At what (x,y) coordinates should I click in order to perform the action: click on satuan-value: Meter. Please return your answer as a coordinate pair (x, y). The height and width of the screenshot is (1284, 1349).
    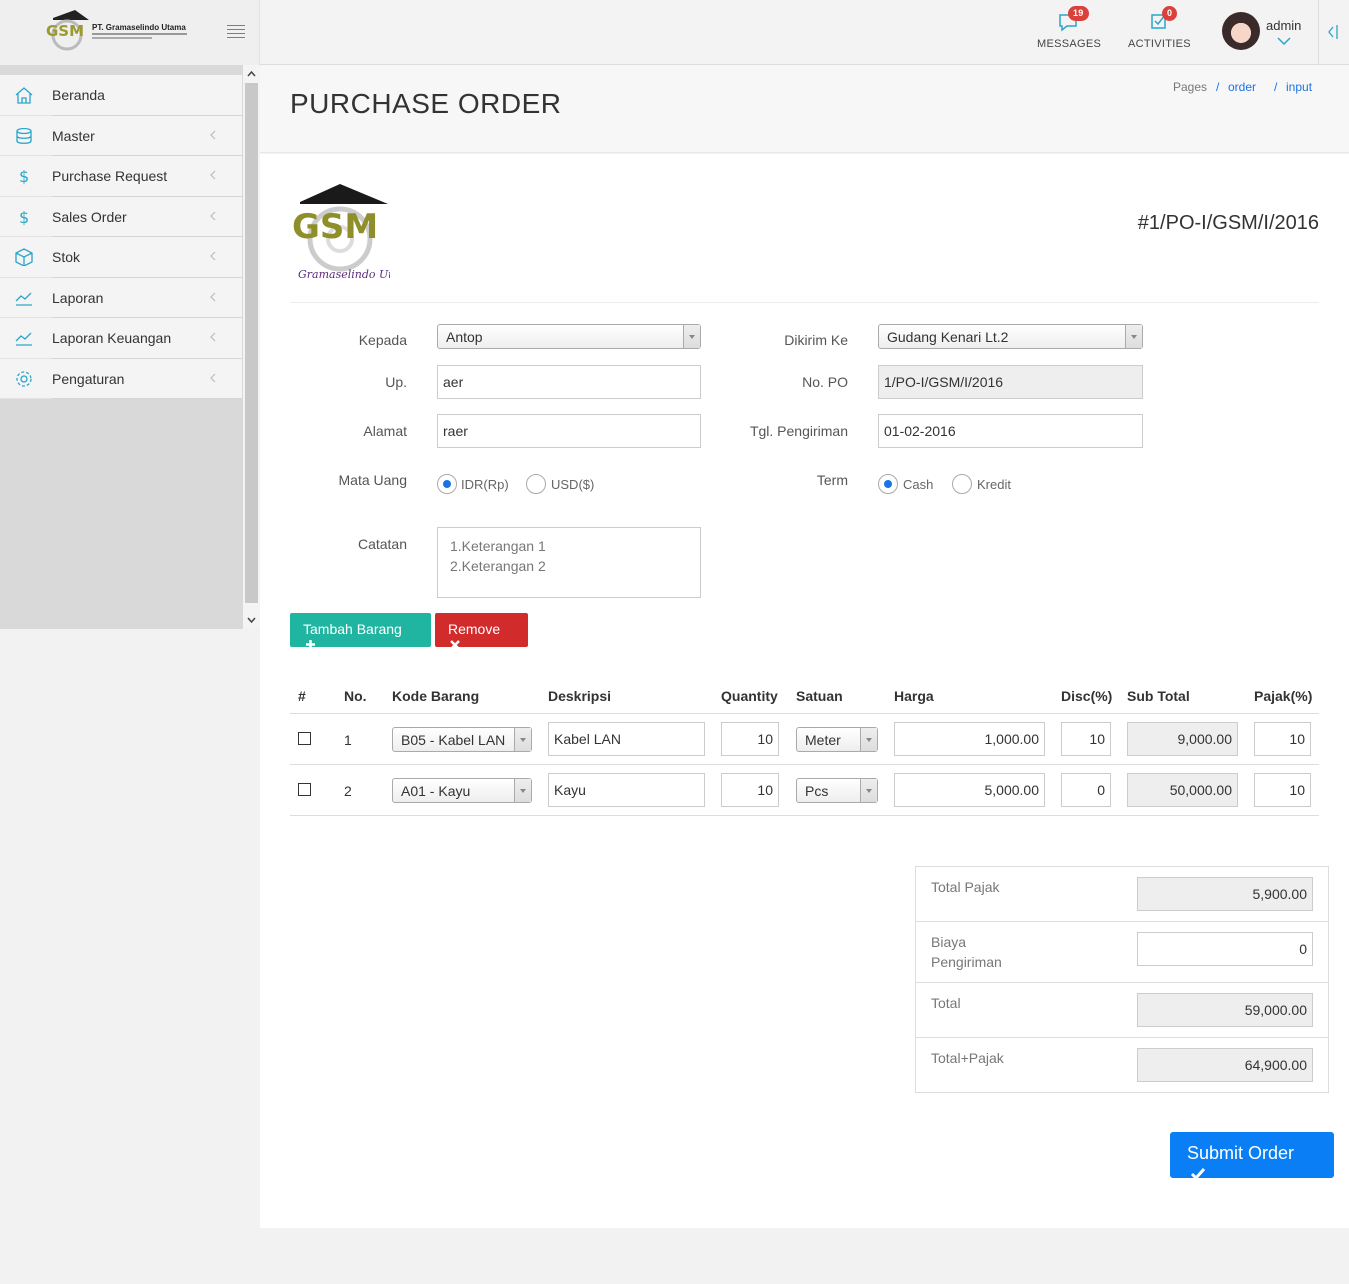
    Looking at the image, I should click on (823, 740).